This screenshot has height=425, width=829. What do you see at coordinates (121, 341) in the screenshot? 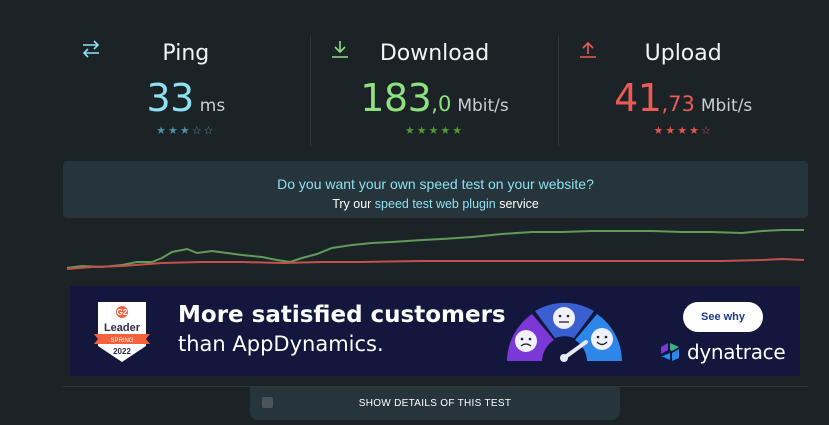
I see `badge-season-text: SPRING` at bounding box center [121, 341].